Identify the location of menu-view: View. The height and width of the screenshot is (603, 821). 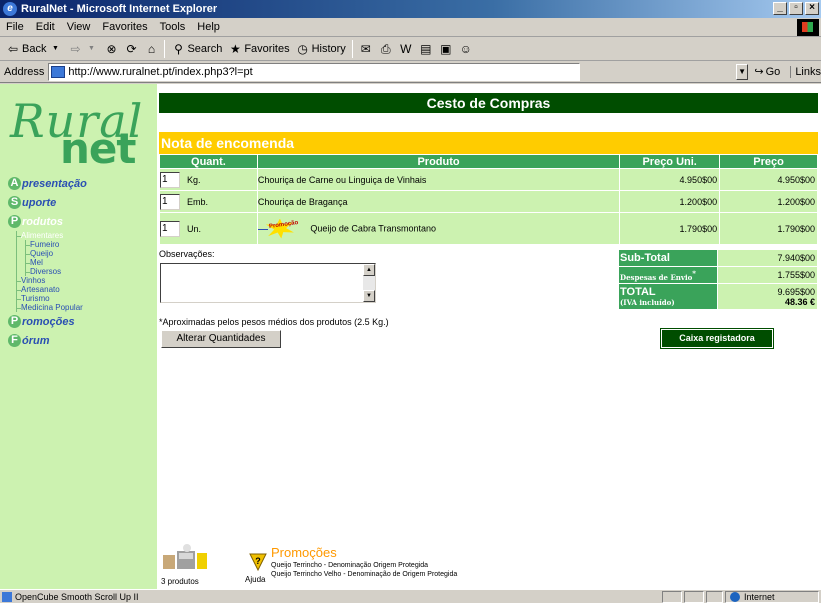
(79, 27).